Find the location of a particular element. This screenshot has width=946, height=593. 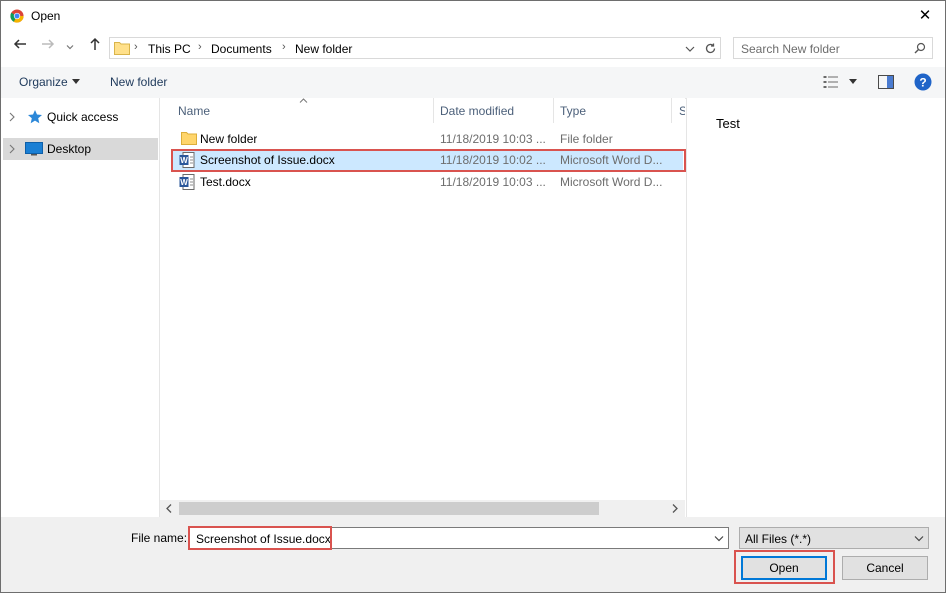

column-header-name: Name is located at coordinates (305, 110).